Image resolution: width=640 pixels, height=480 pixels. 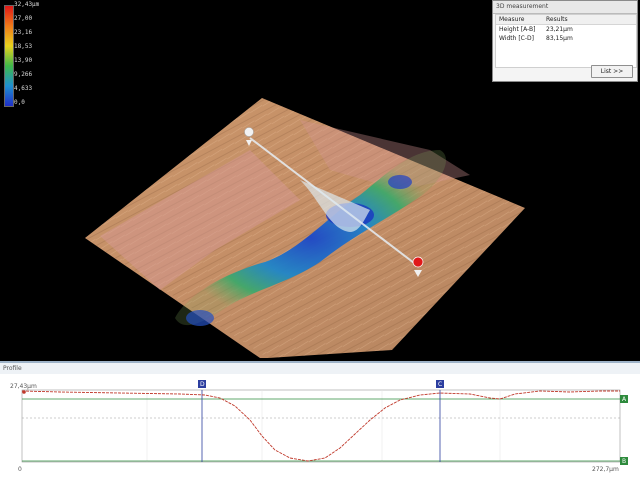 I want to click on measure-cell: Width [C-D], so click(x=516, y=38).